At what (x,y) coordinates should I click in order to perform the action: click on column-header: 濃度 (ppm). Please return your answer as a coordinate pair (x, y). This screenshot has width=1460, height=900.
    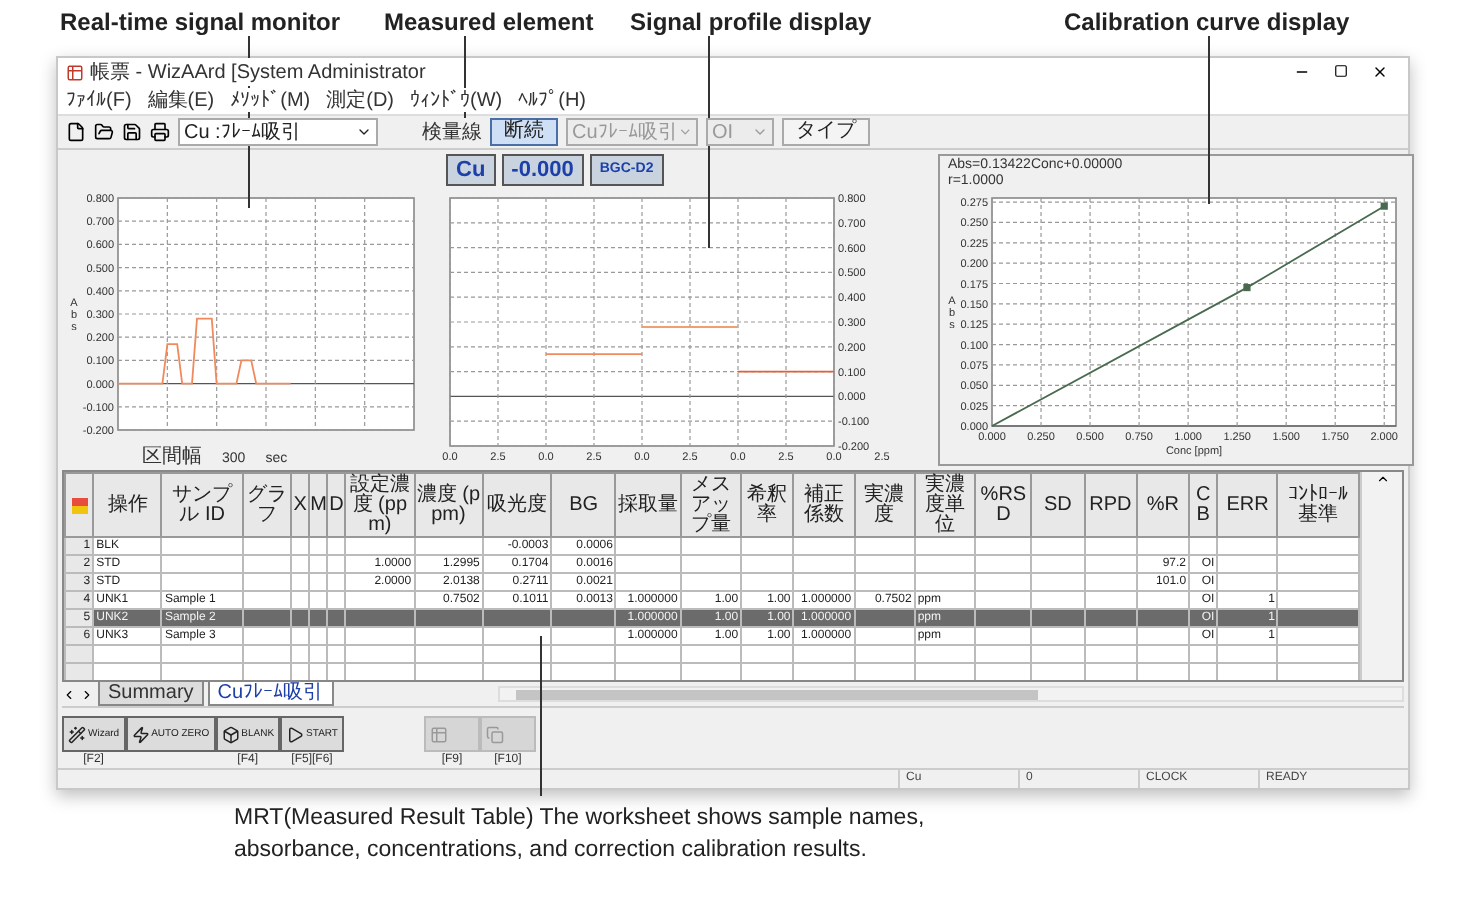
    Looking at the image, I should click on (448, 505).